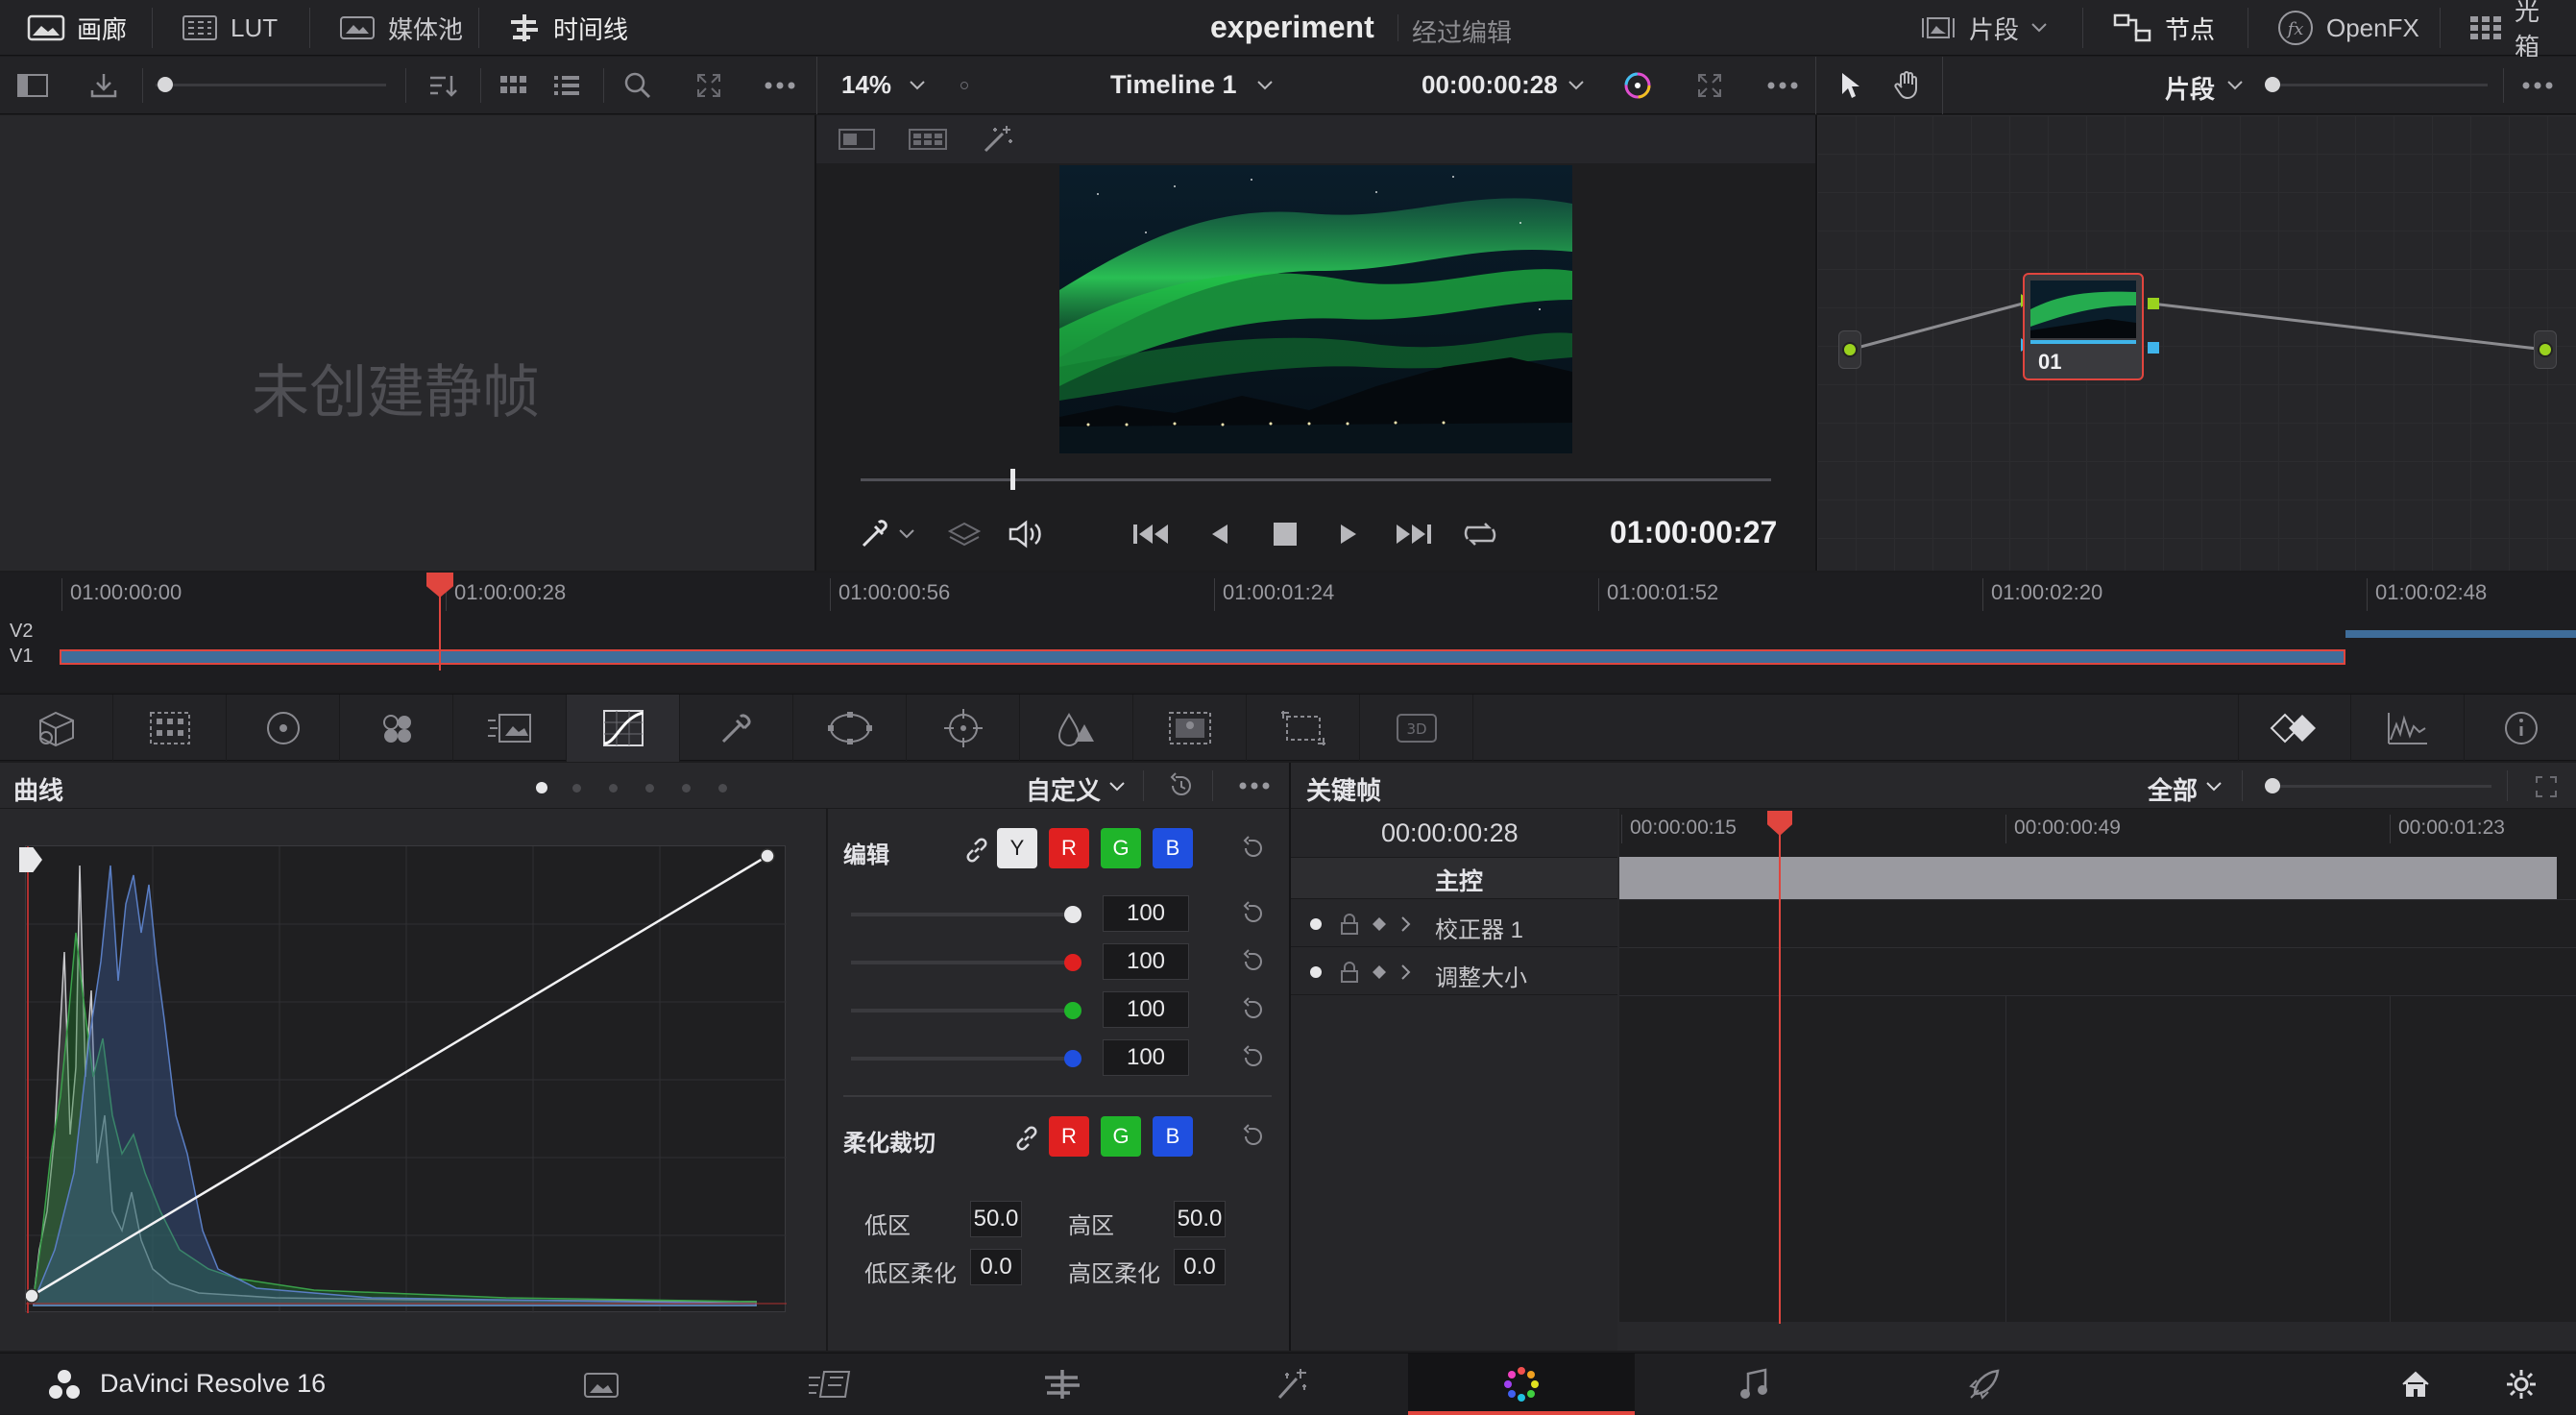 This screenshot has height=1415, width=2576. What do you see at coordinates (1146, 913) in the screenshot?
I see `intensity-value-y: 100` at bounding box center [1146, 913].